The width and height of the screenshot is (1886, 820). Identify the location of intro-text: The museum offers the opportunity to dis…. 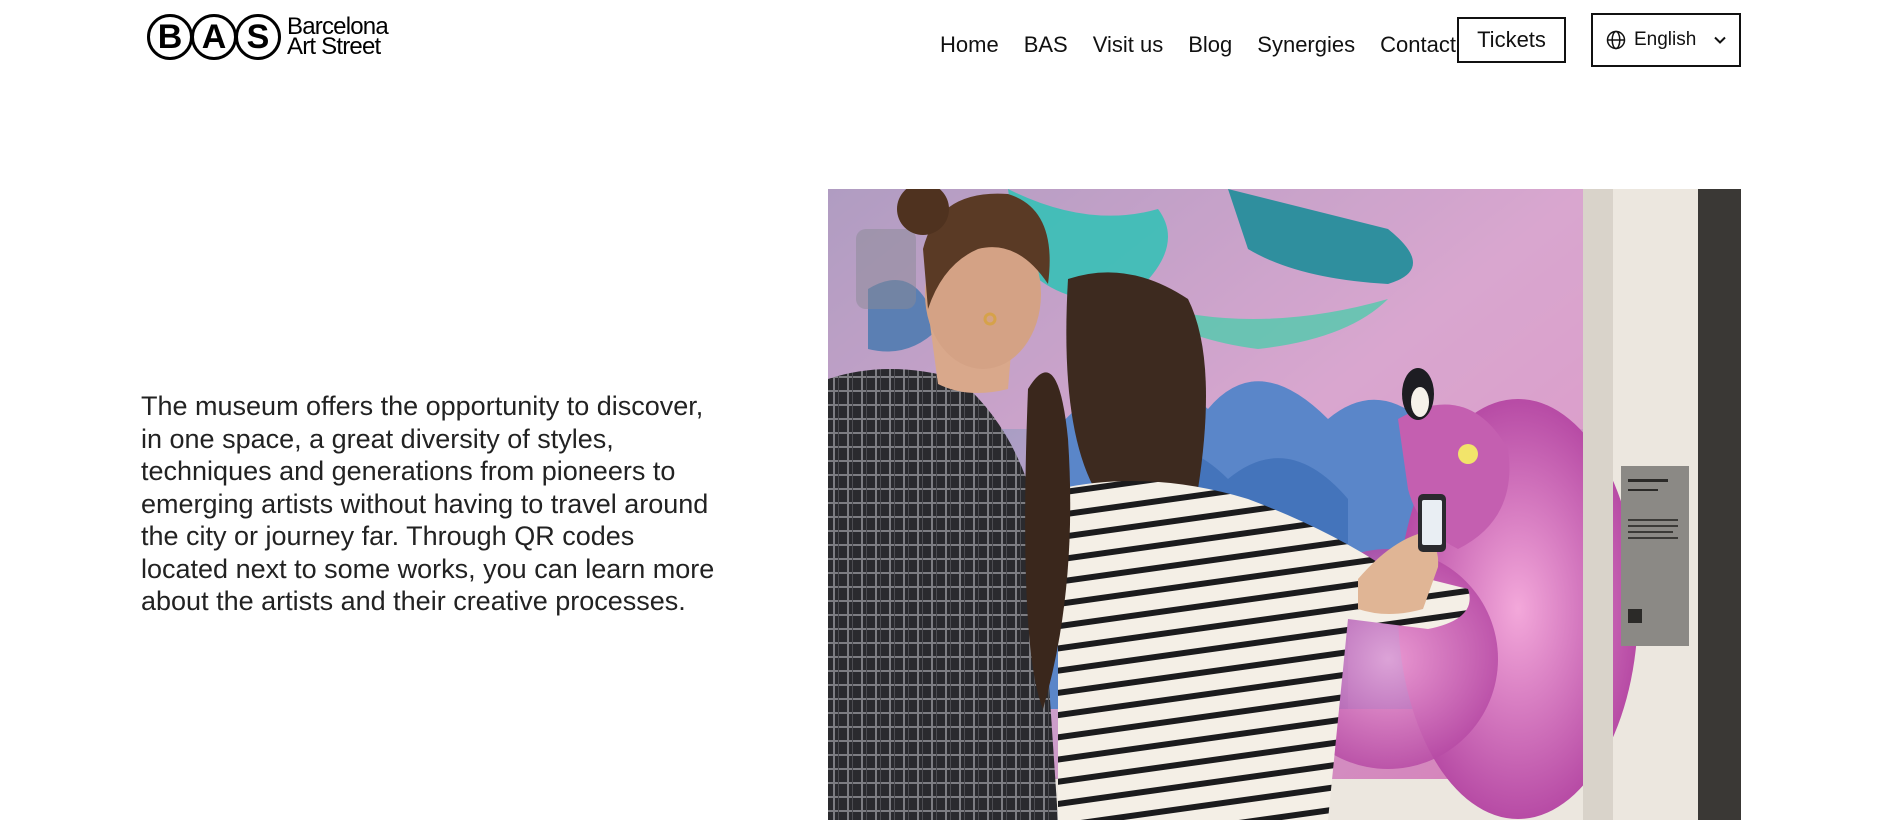
(428, 503).